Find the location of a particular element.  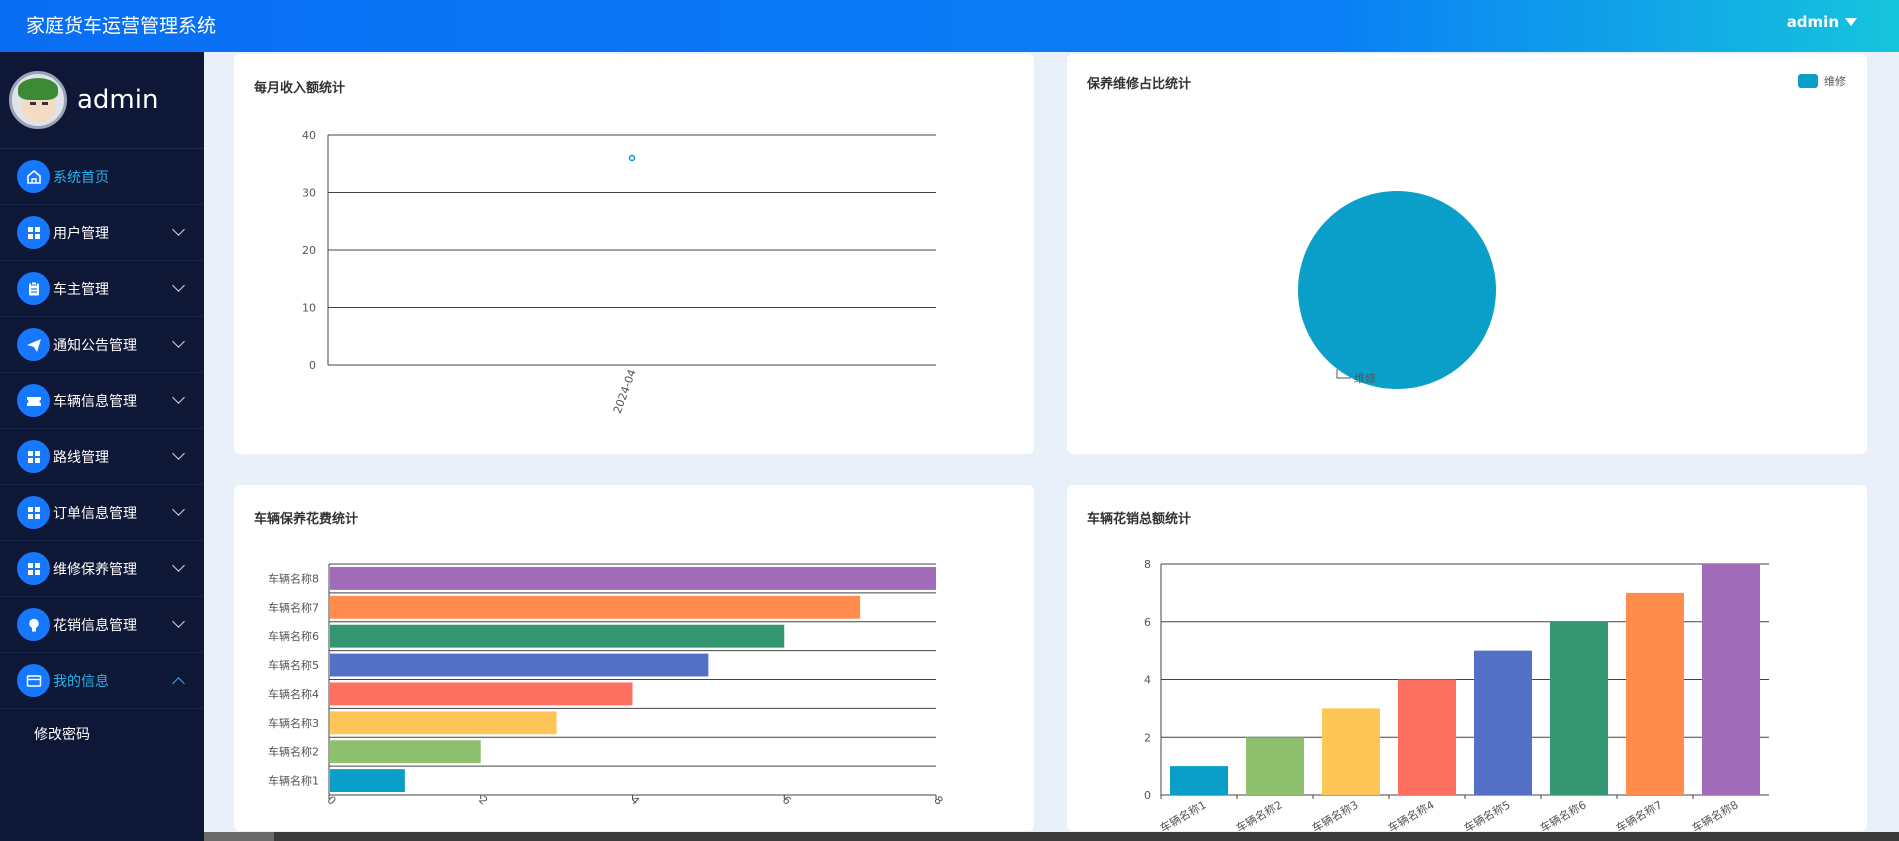

x-tick-label: 车辆名称6 is located at coordinates (1562, 814).